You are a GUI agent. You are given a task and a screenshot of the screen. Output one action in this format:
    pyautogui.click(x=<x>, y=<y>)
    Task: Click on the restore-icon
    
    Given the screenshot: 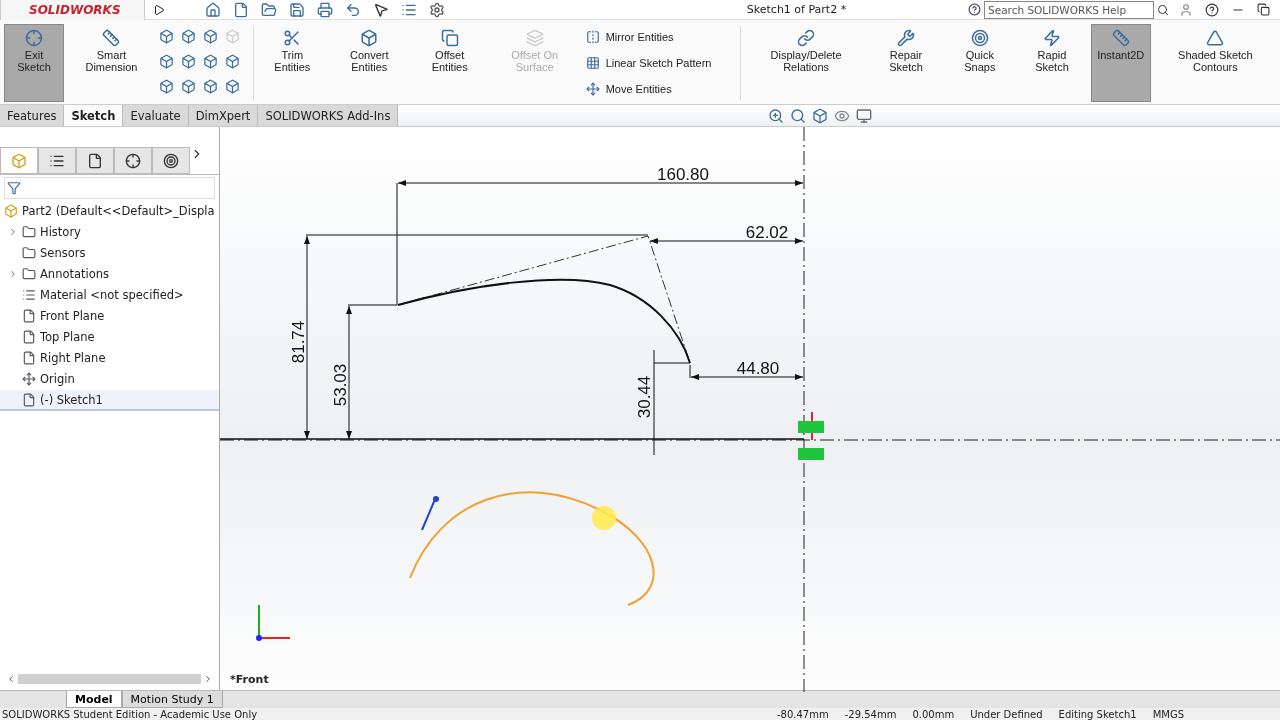 What is the action you would take?
    pyautogui.click(x=1263, y=9)
    